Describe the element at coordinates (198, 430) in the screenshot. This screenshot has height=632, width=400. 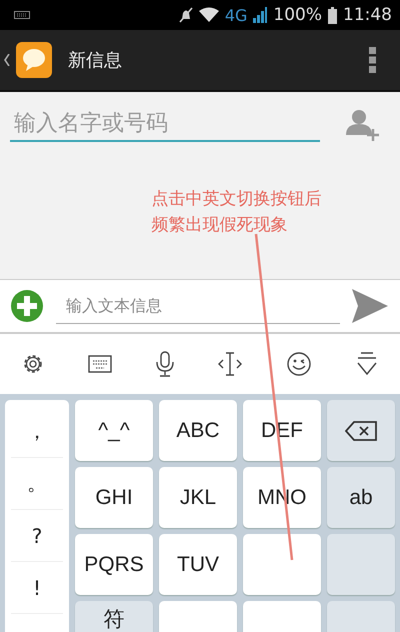
I see `keyboard-key: ABC` at that location.